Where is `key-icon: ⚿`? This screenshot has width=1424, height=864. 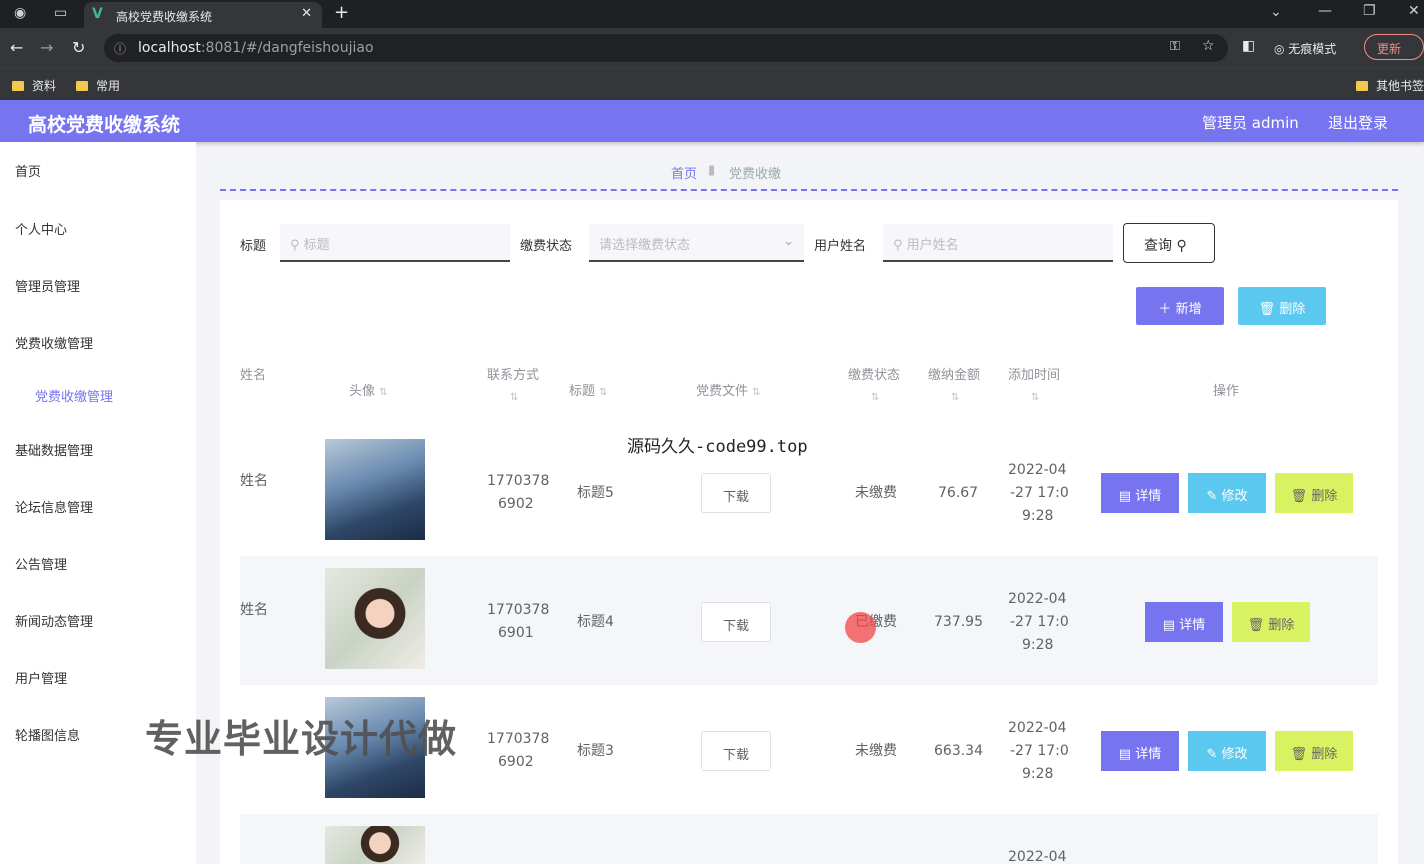
key-icon: ⚿ is located at coordinates (1175, 46).